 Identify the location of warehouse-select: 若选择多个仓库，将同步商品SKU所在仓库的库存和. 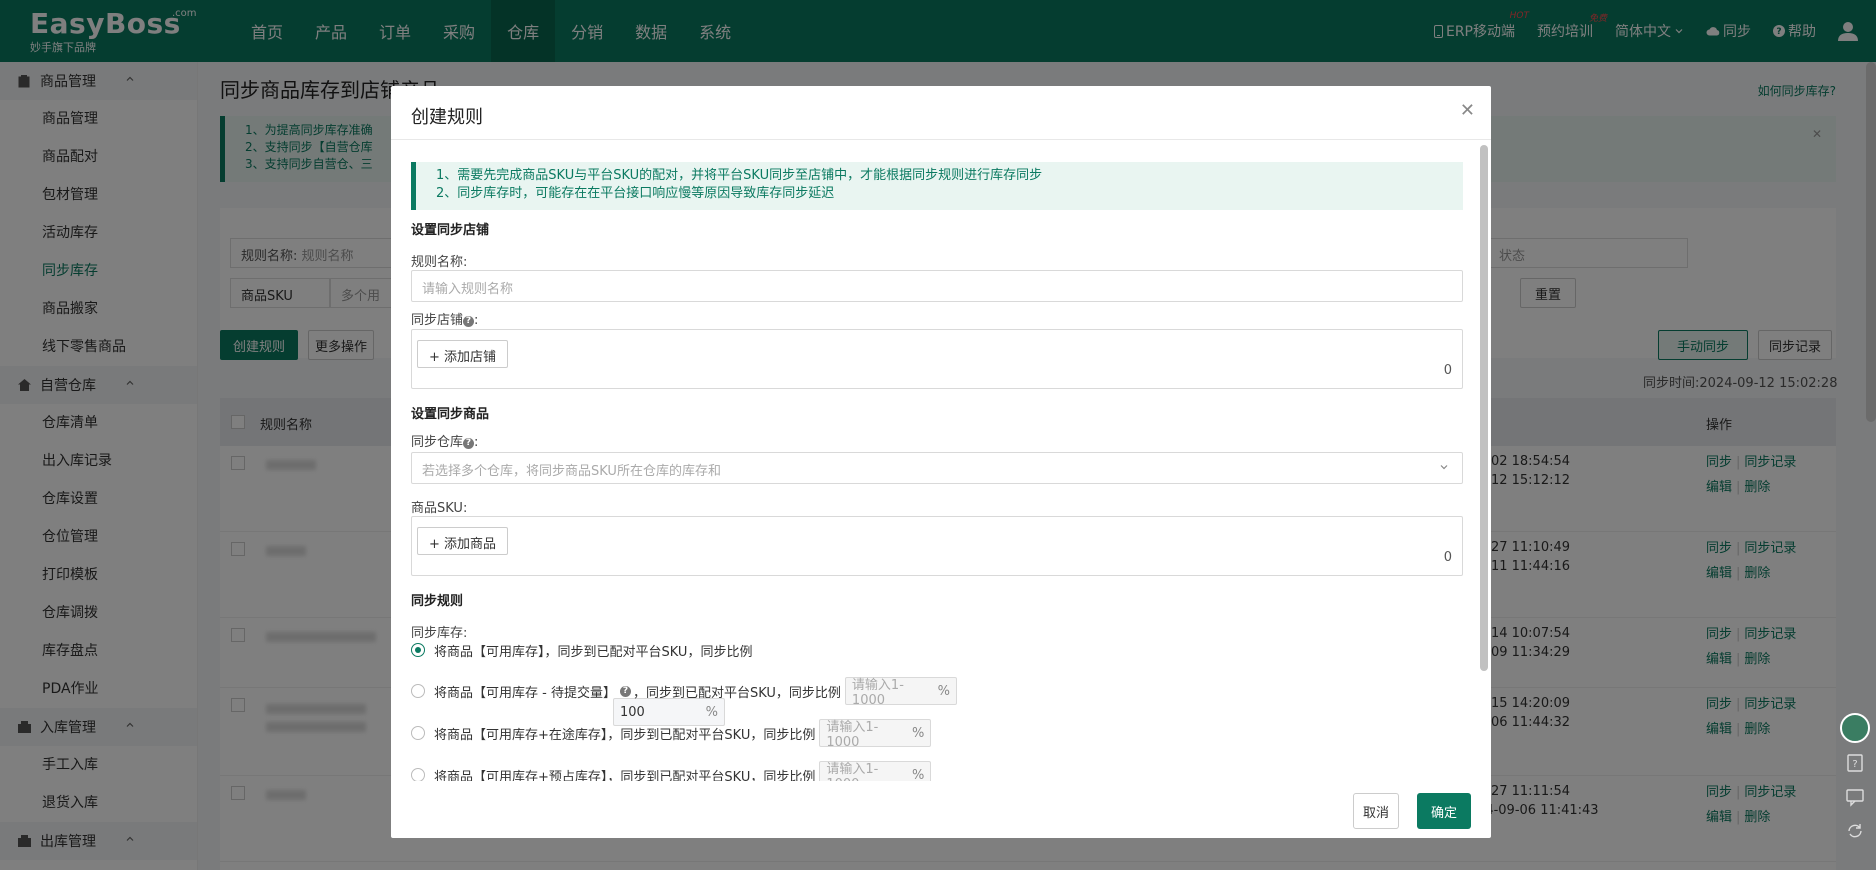
(937, 468).